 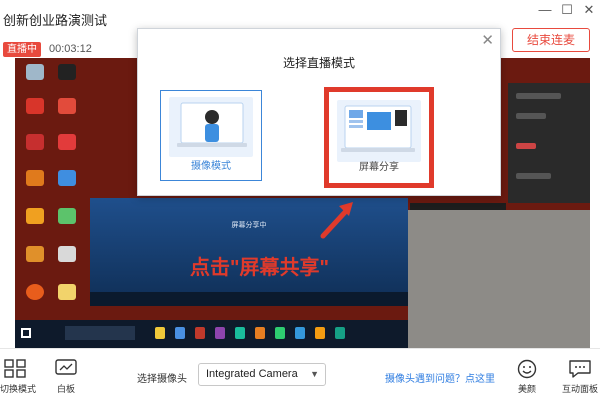 What do you see at coordinates (65, 389) in the screenshot?
I see `whiteboard-label: 白板` at bounding box center [65, 389].